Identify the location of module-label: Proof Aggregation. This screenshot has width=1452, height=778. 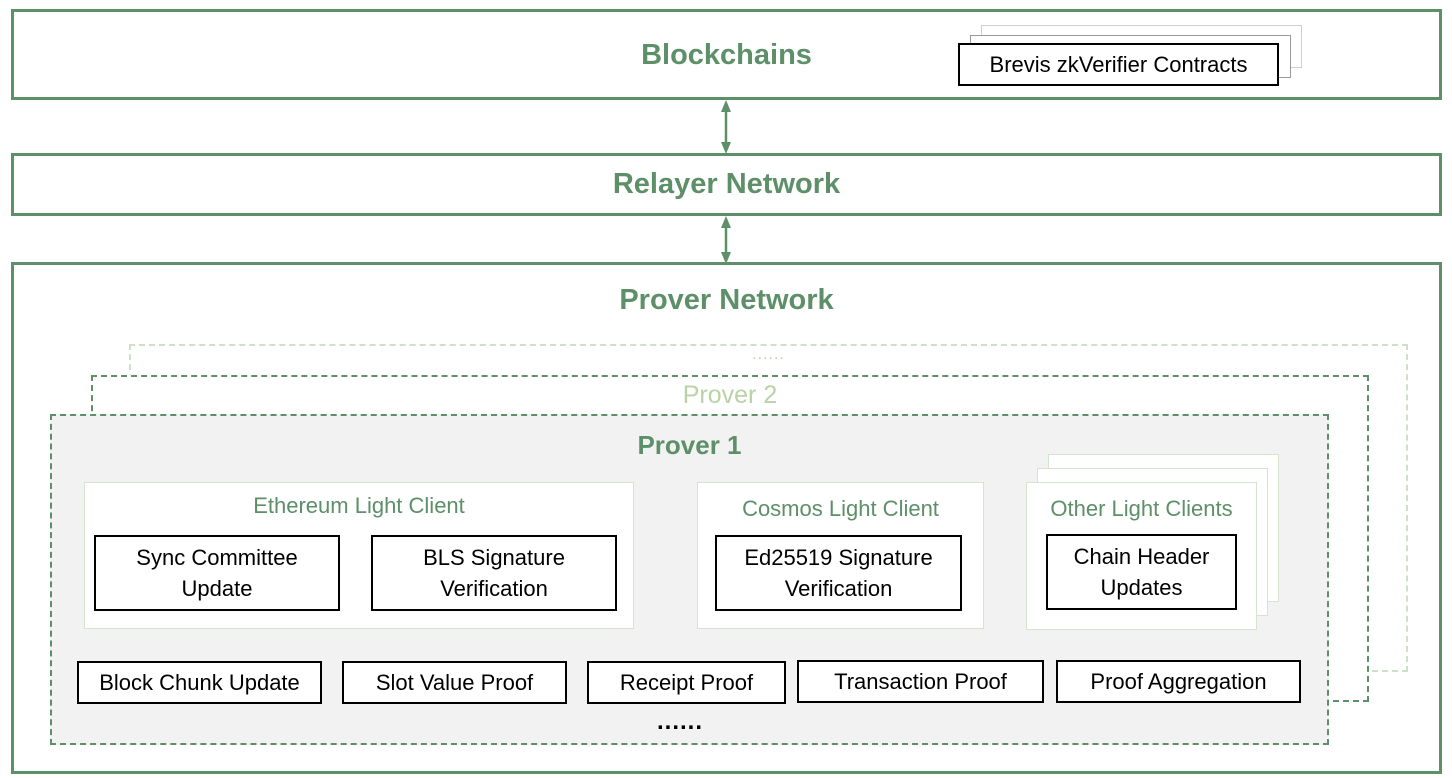
(1178, 681).